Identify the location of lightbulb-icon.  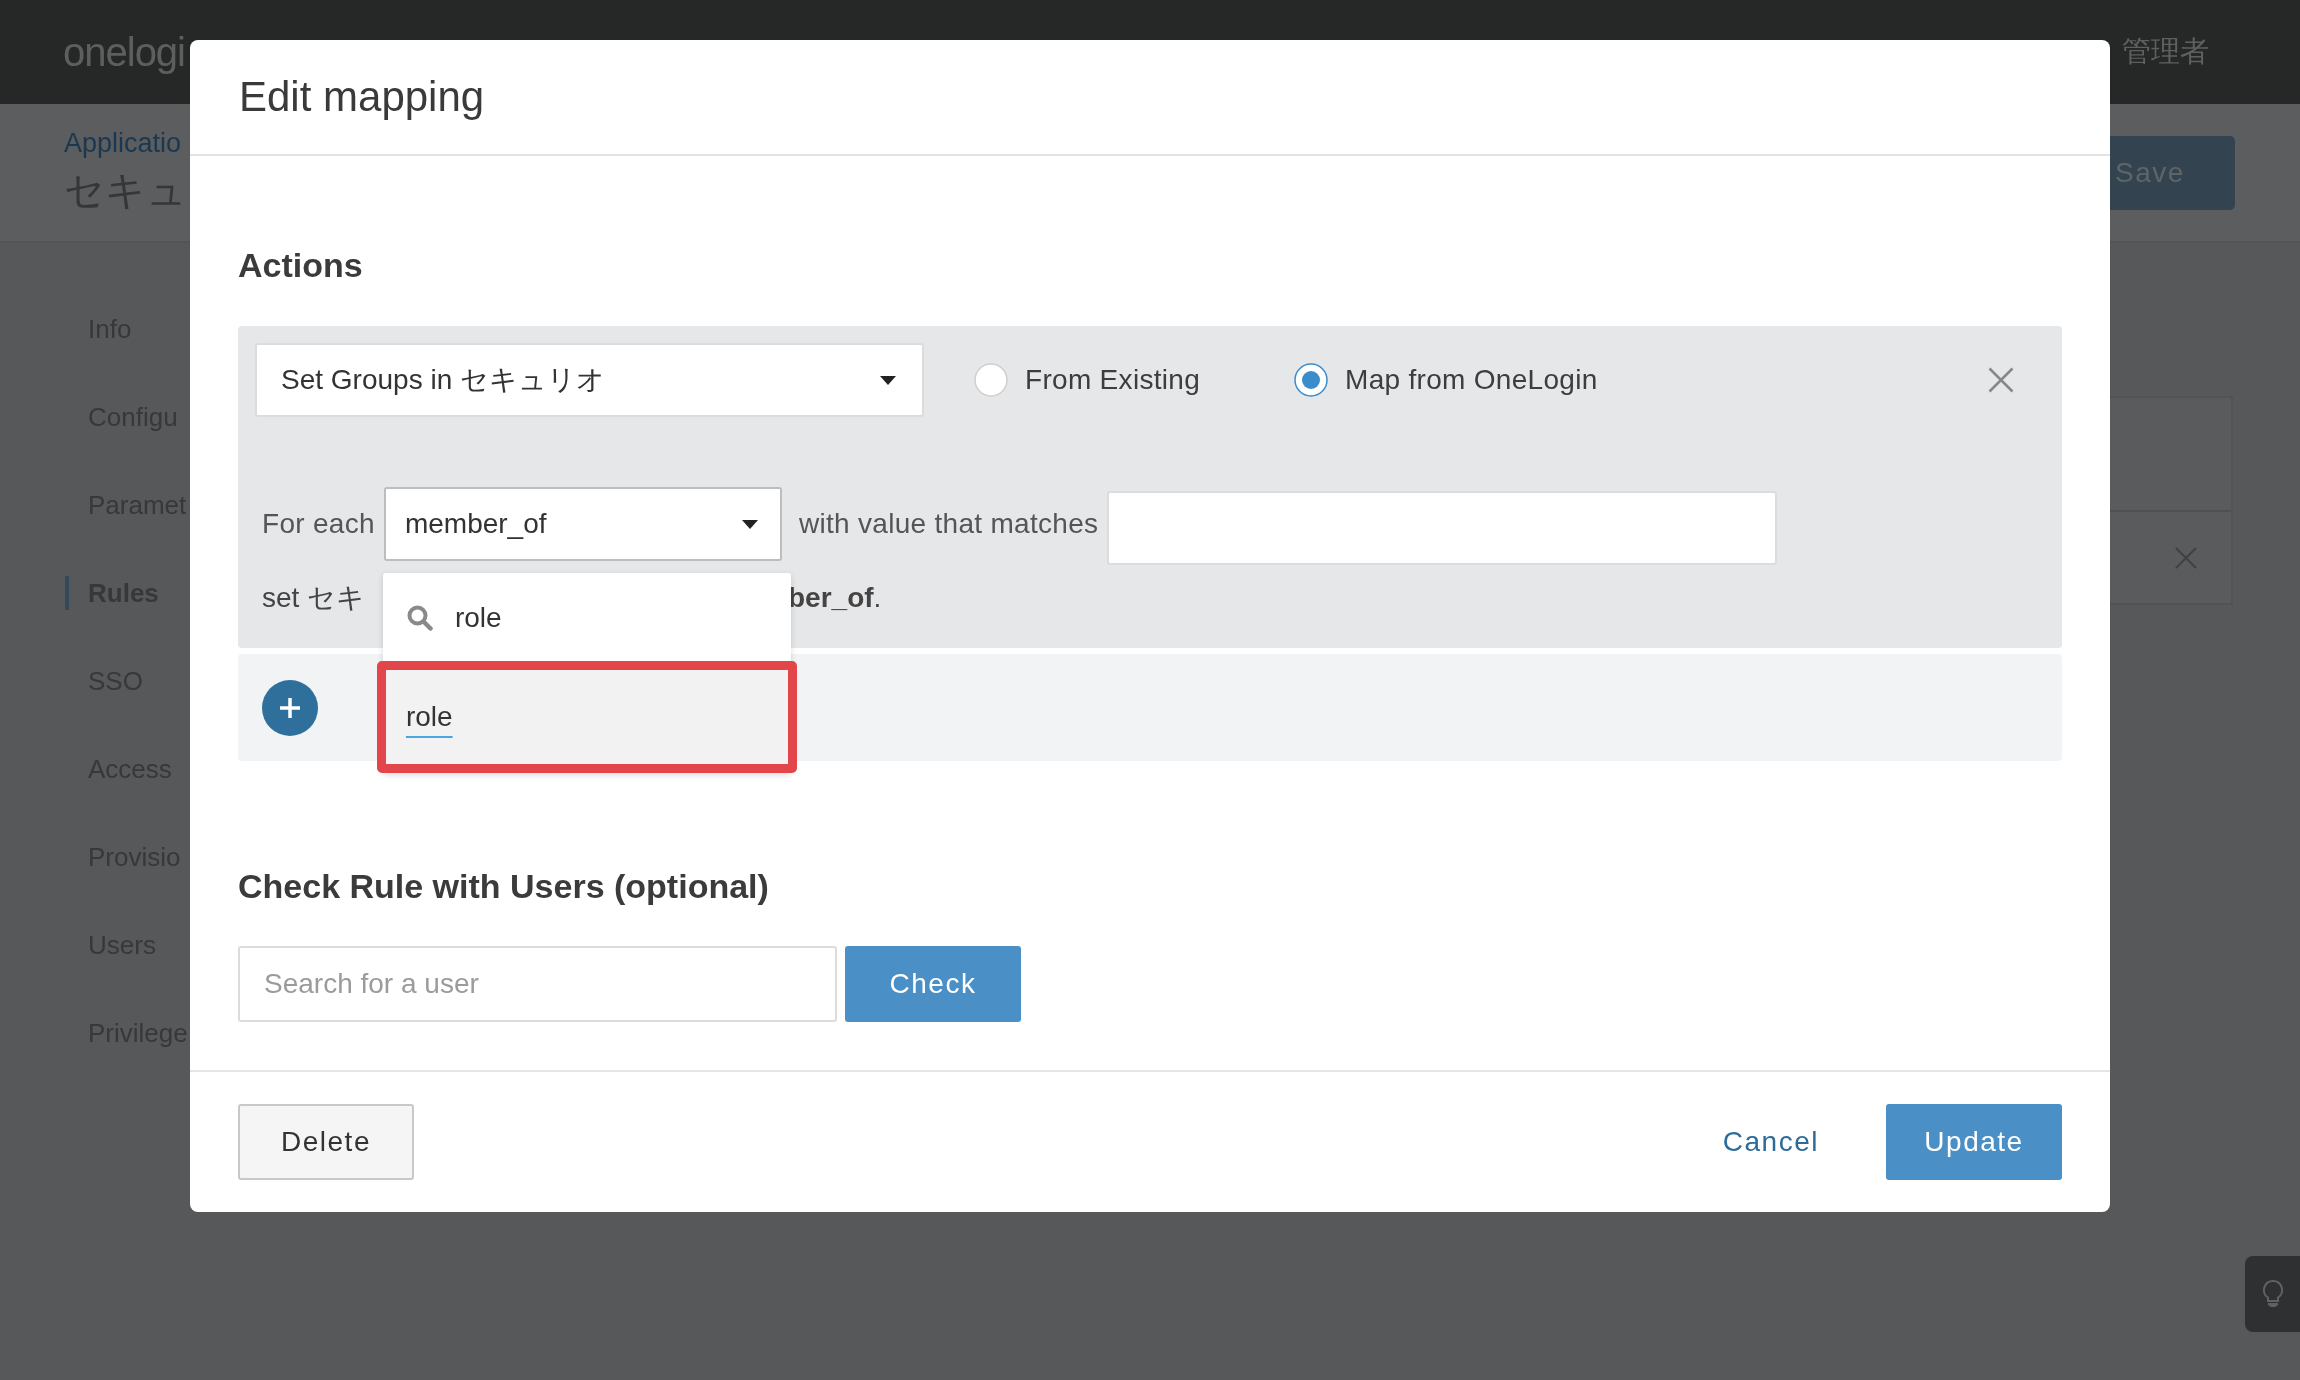
(2272, 1294).